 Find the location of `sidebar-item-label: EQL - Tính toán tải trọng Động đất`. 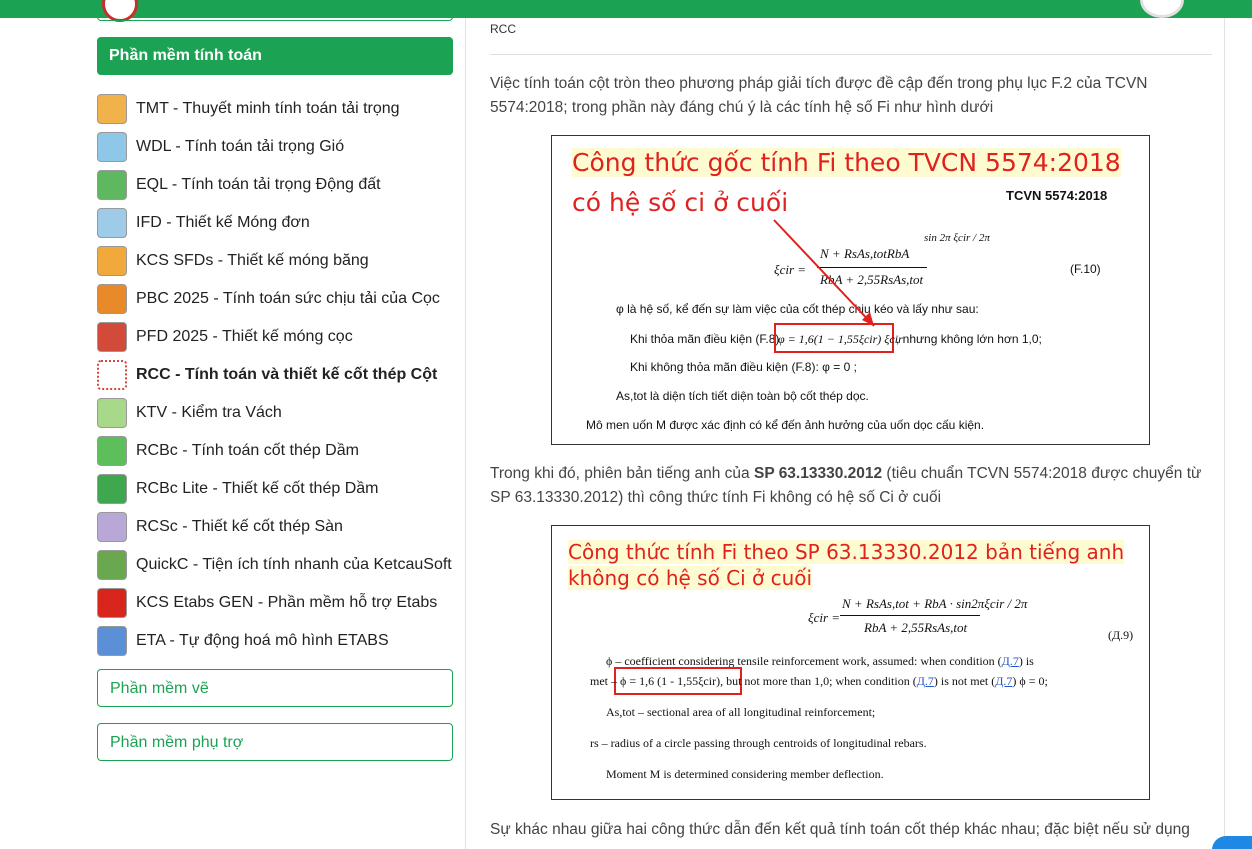

sidebar-item-label: EQL - Tính toán tải trọng Động đất is located at coordinates (258, 184).